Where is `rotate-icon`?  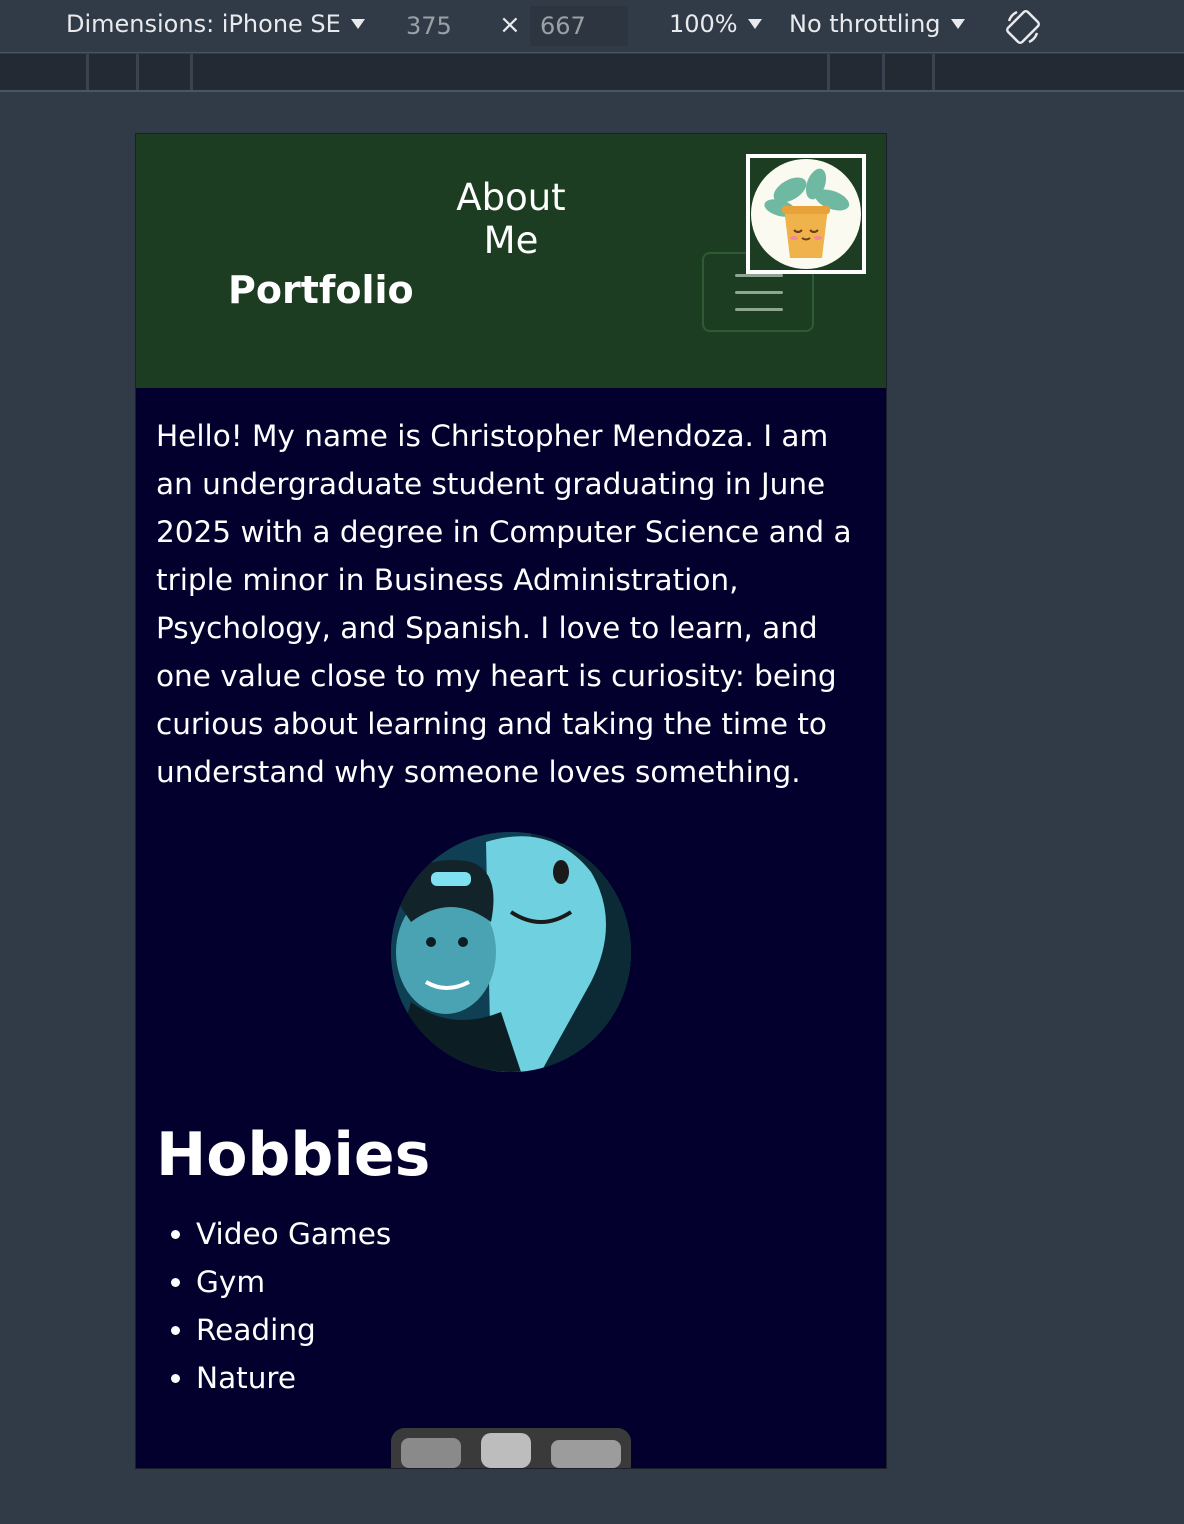
rotate-icon is located at coordinates (1023, 27).